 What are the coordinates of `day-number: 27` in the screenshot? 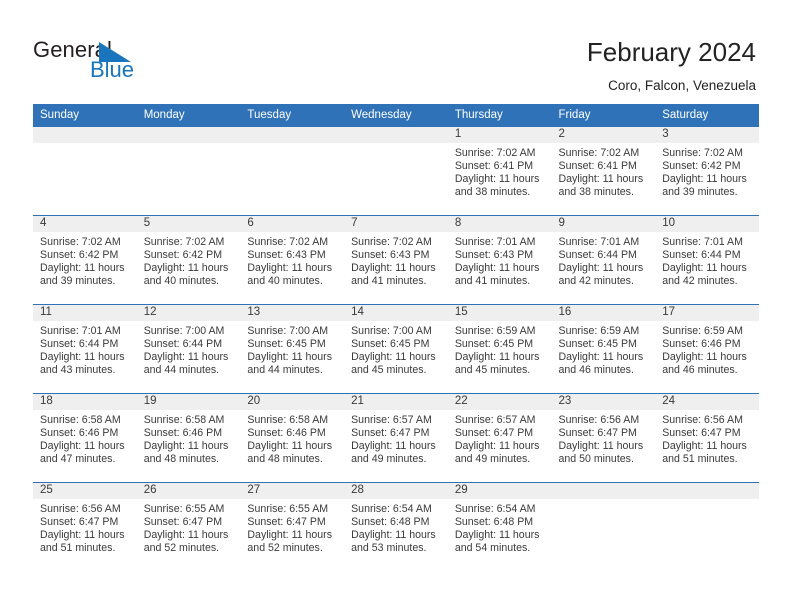 It's located at (292, 491).